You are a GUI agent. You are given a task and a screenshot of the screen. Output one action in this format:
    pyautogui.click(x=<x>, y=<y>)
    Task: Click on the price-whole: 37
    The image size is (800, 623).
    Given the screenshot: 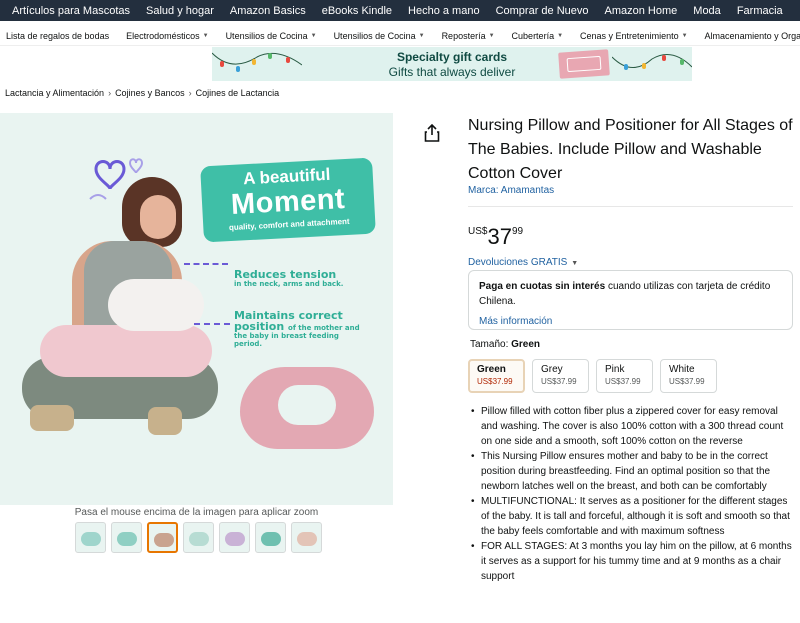 What is the action you would take?
    pyautogui.click(x=499, y=236)
    